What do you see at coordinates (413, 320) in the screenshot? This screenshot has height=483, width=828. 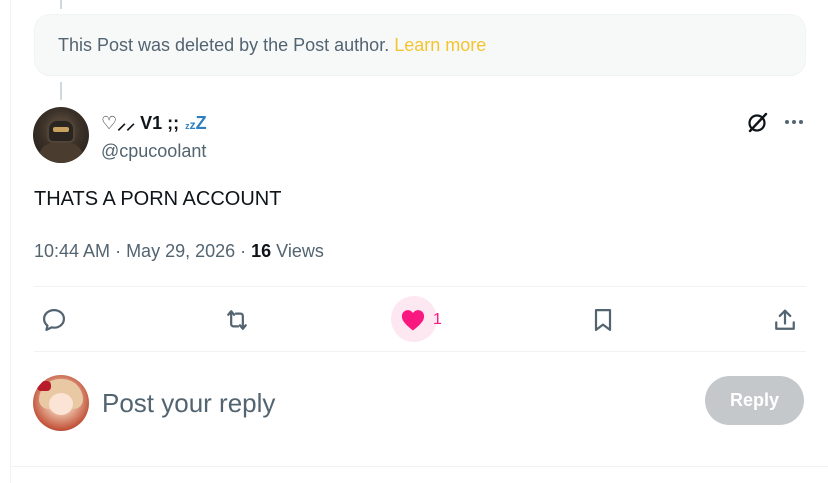 I see `heart-icon` at bounding box center [413, 320].